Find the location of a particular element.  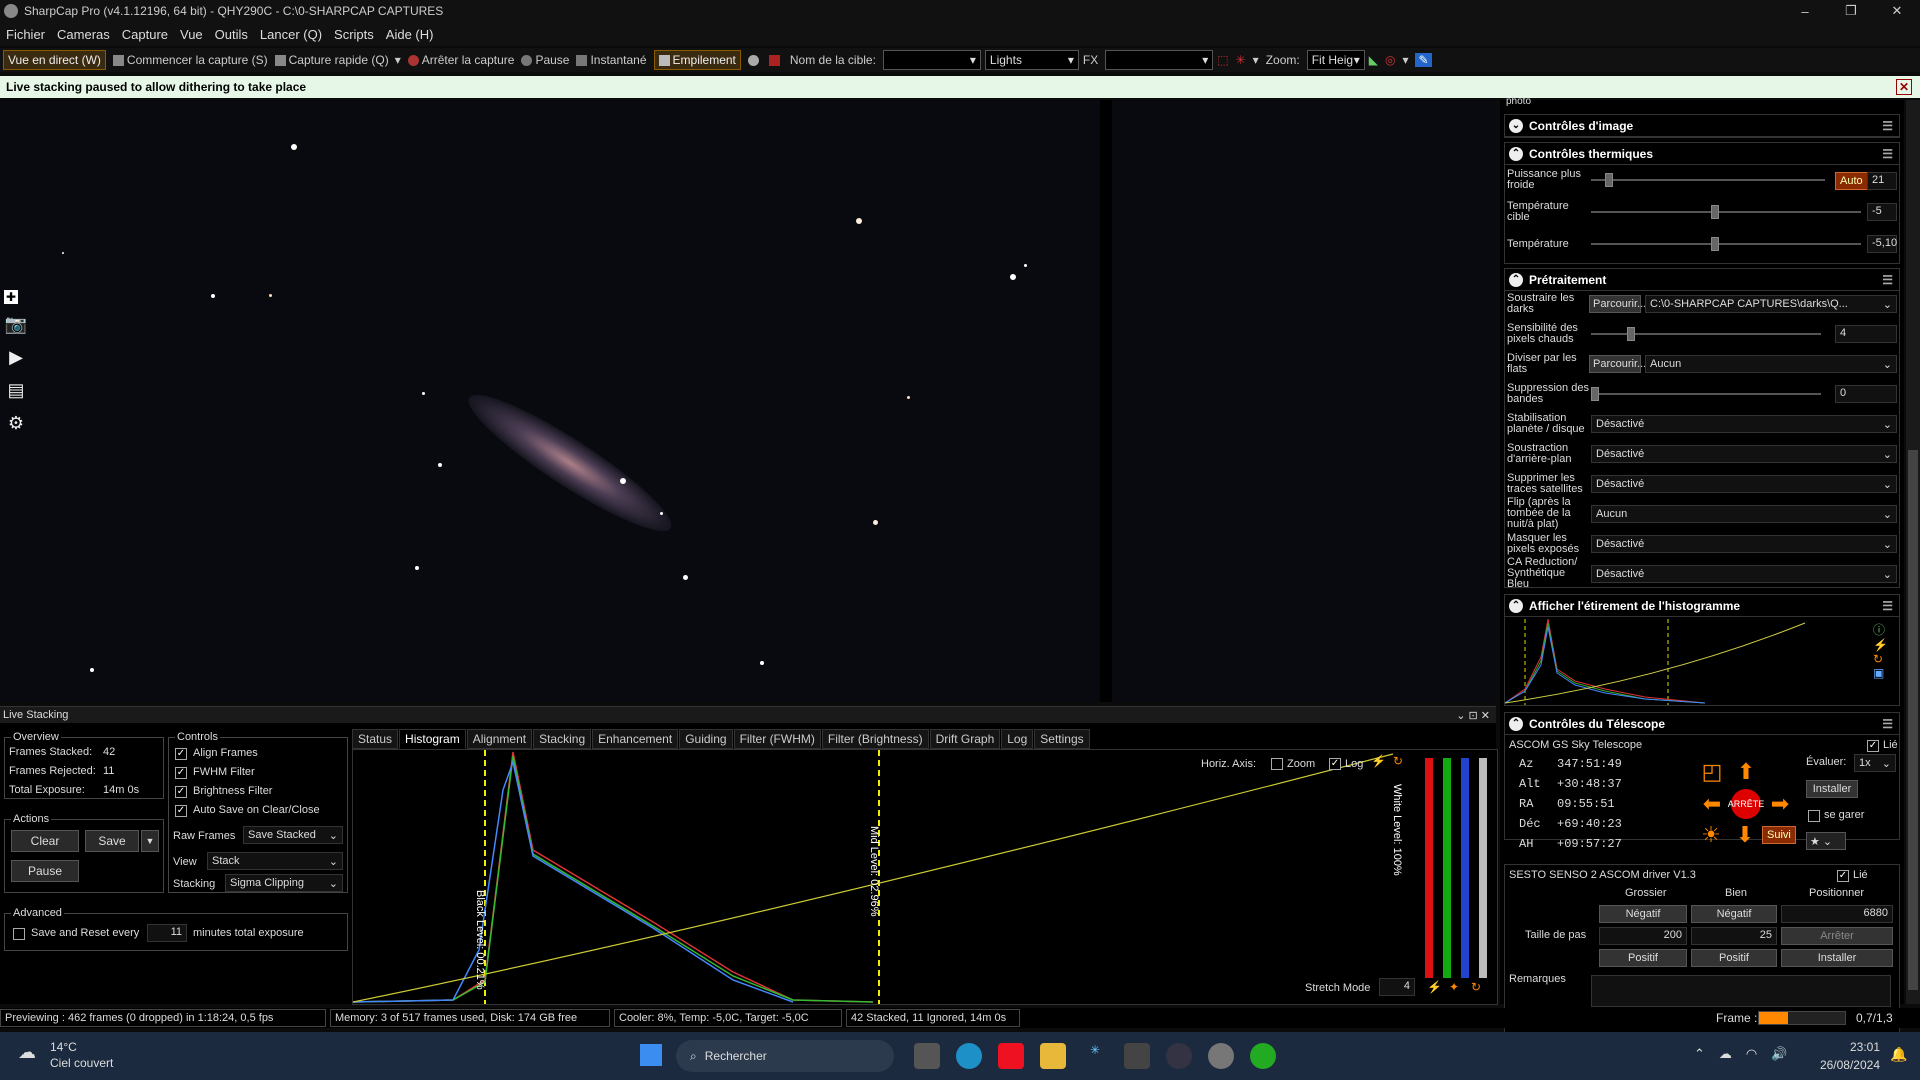

hot-pixels-slider is located at coordinates (1706, 334).